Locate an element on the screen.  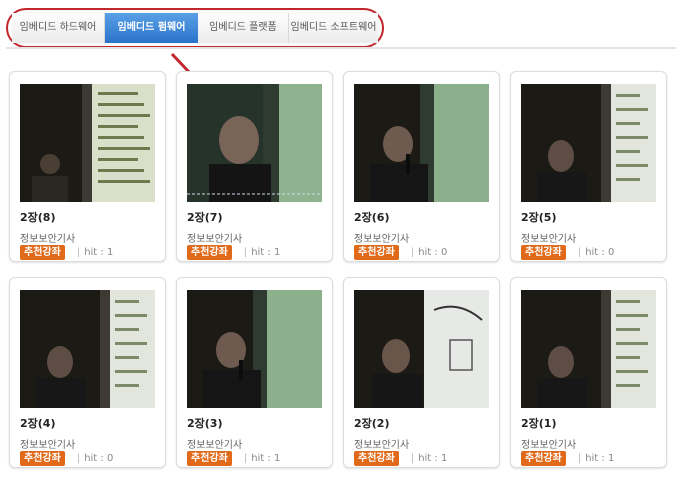
lecture-card: 2장(2) 정보보안기사 추천강좌 | hit : 1 is located at coordinates (421, 372).